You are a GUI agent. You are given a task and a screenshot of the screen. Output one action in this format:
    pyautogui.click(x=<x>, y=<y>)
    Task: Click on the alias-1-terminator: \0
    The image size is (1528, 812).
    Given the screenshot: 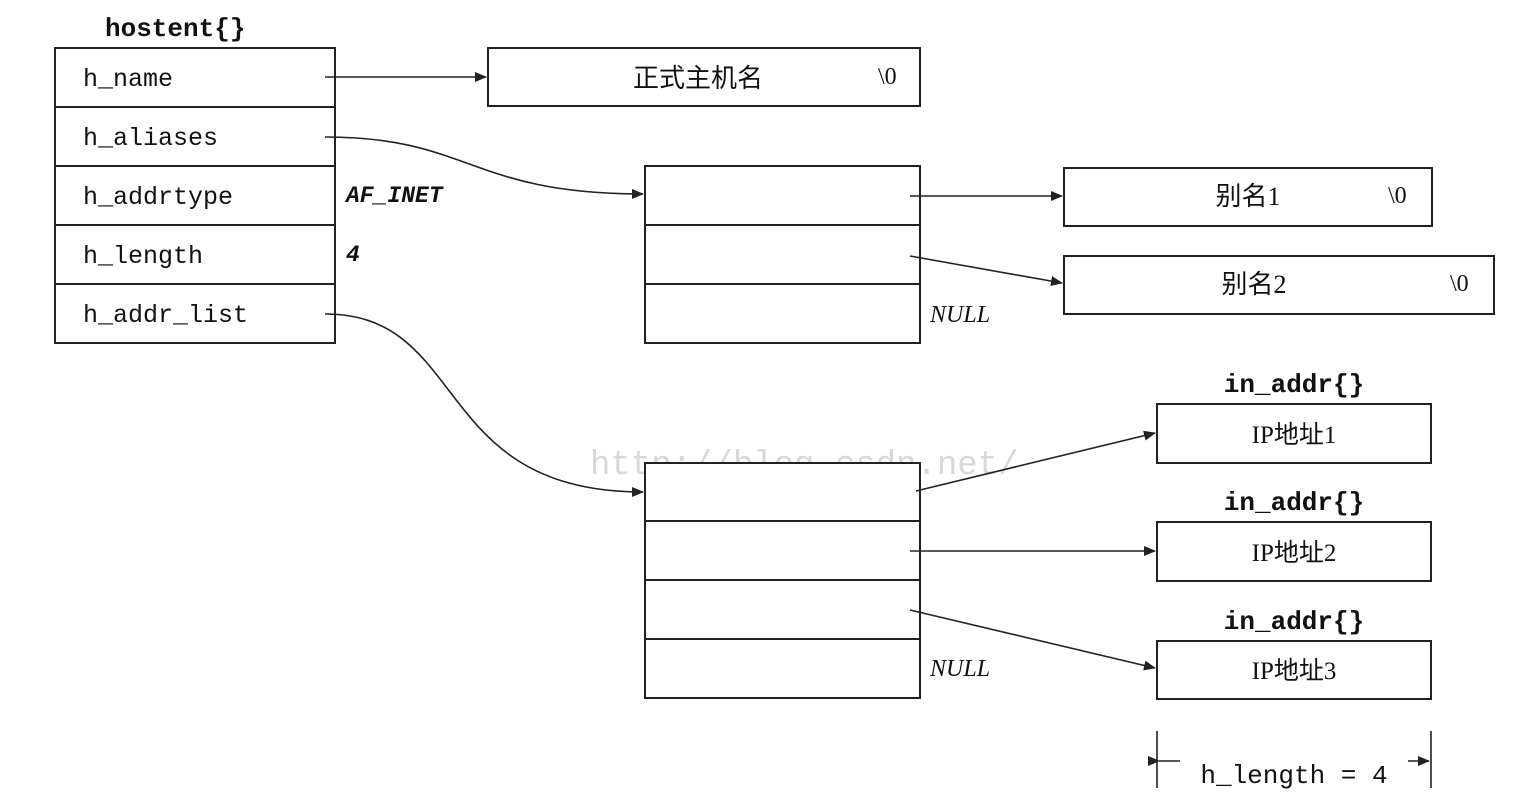 What is the action you would take?
    pyautogui.click(x=1397, y=196)
    